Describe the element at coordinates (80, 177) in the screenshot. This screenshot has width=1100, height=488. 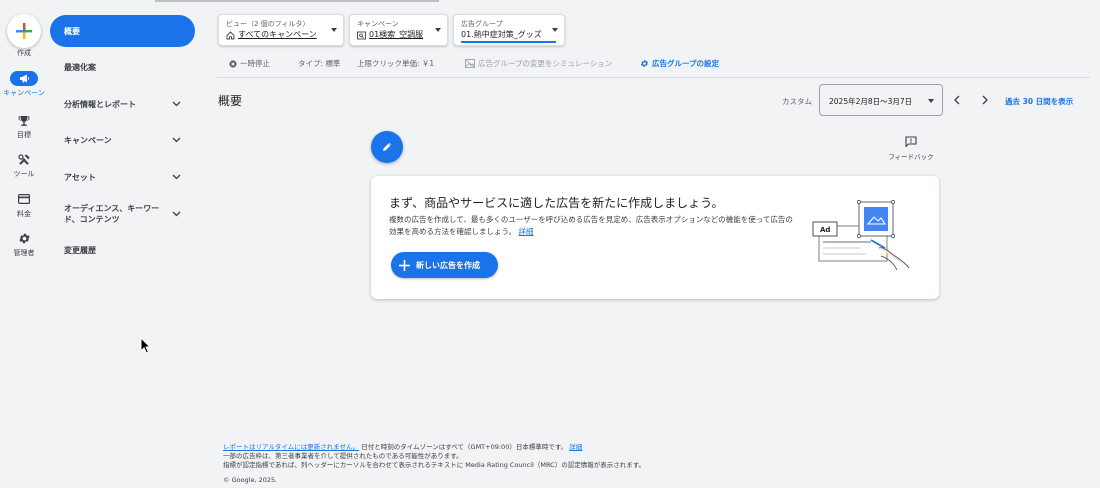
I see `sidebar-item-label: アセット` at that location.